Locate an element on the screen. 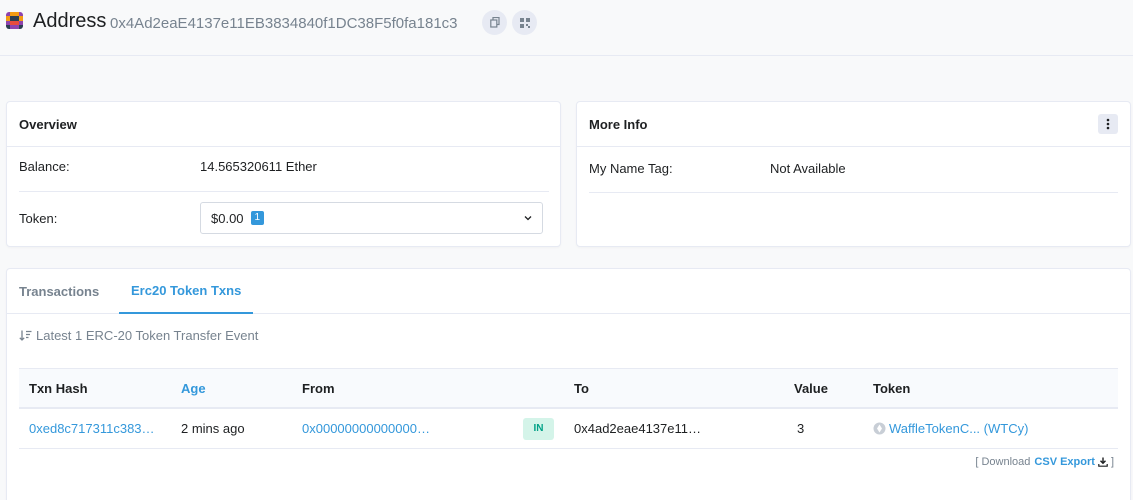  copy-address-button is located at coordinates (494, 22).